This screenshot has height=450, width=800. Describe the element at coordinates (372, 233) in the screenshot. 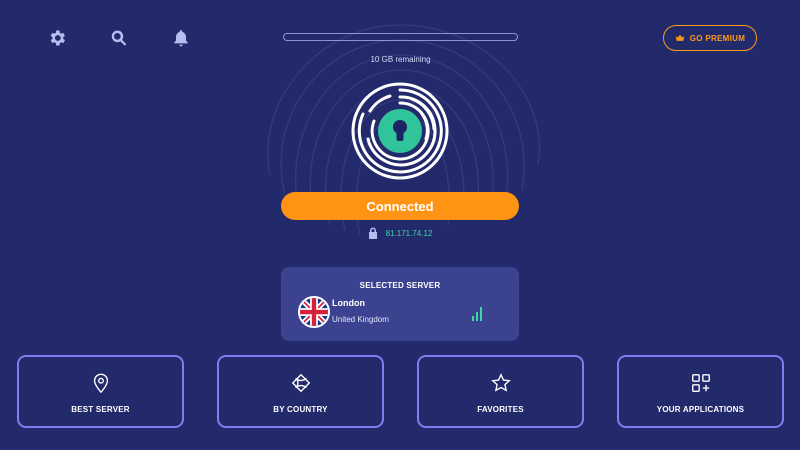

I see `lock-icon` at that location.